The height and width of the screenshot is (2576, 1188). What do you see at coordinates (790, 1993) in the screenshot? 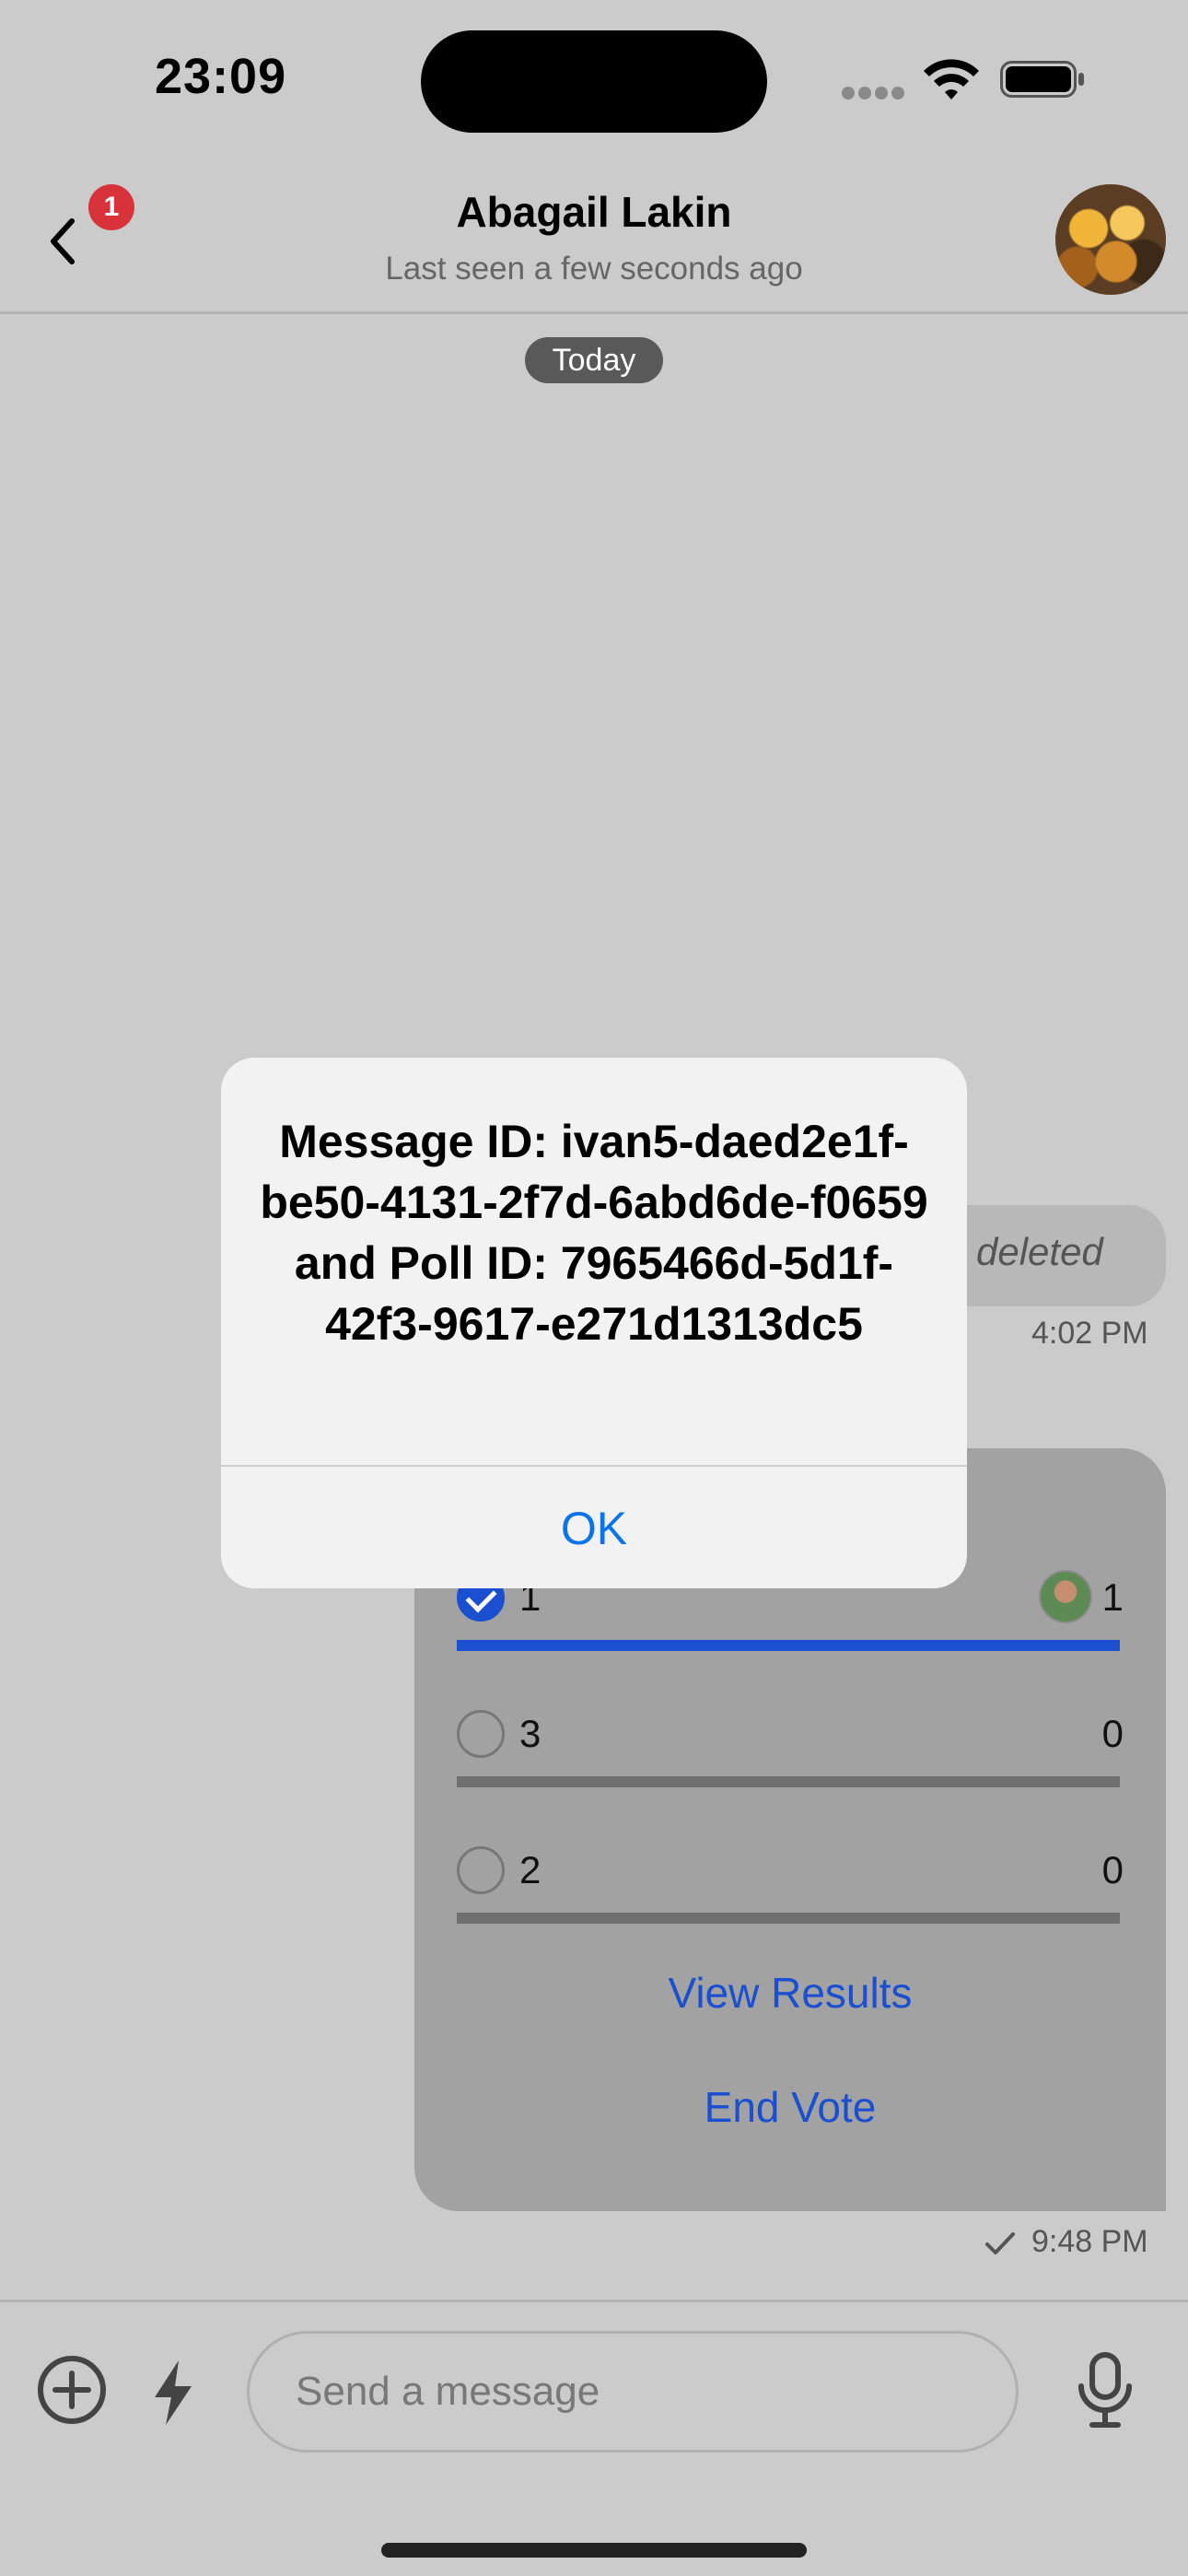
I see `view-results-button: View Results` at bounding box center [790, 1993].